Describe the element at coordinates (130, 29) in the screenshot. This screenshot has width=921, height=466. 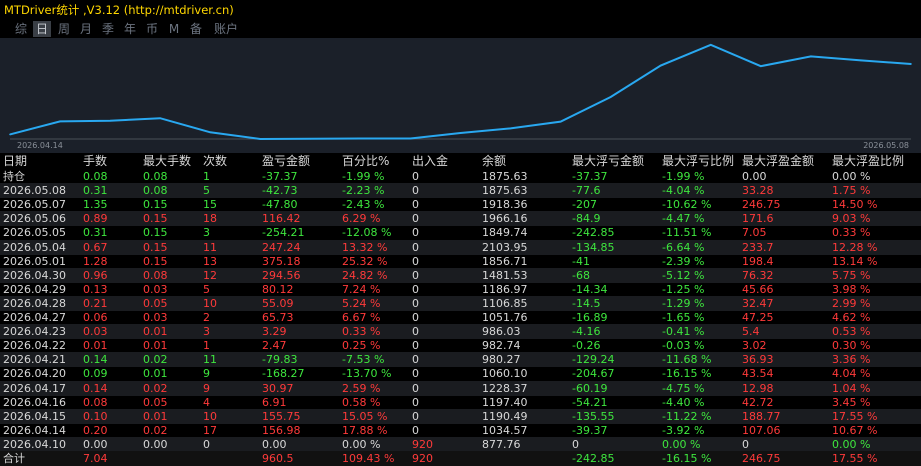
I see `period-tab-5: 年` at that location.